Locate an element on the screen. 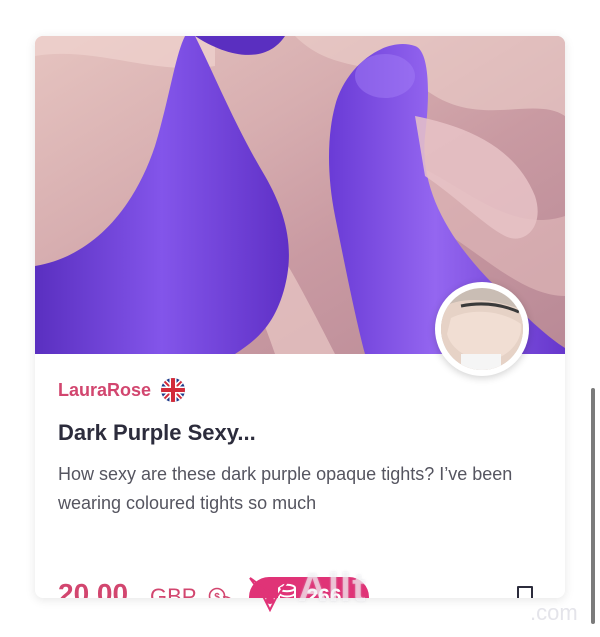 This screenshot has width=600, height=637. scrollbar is located at coordinates (593, 506).